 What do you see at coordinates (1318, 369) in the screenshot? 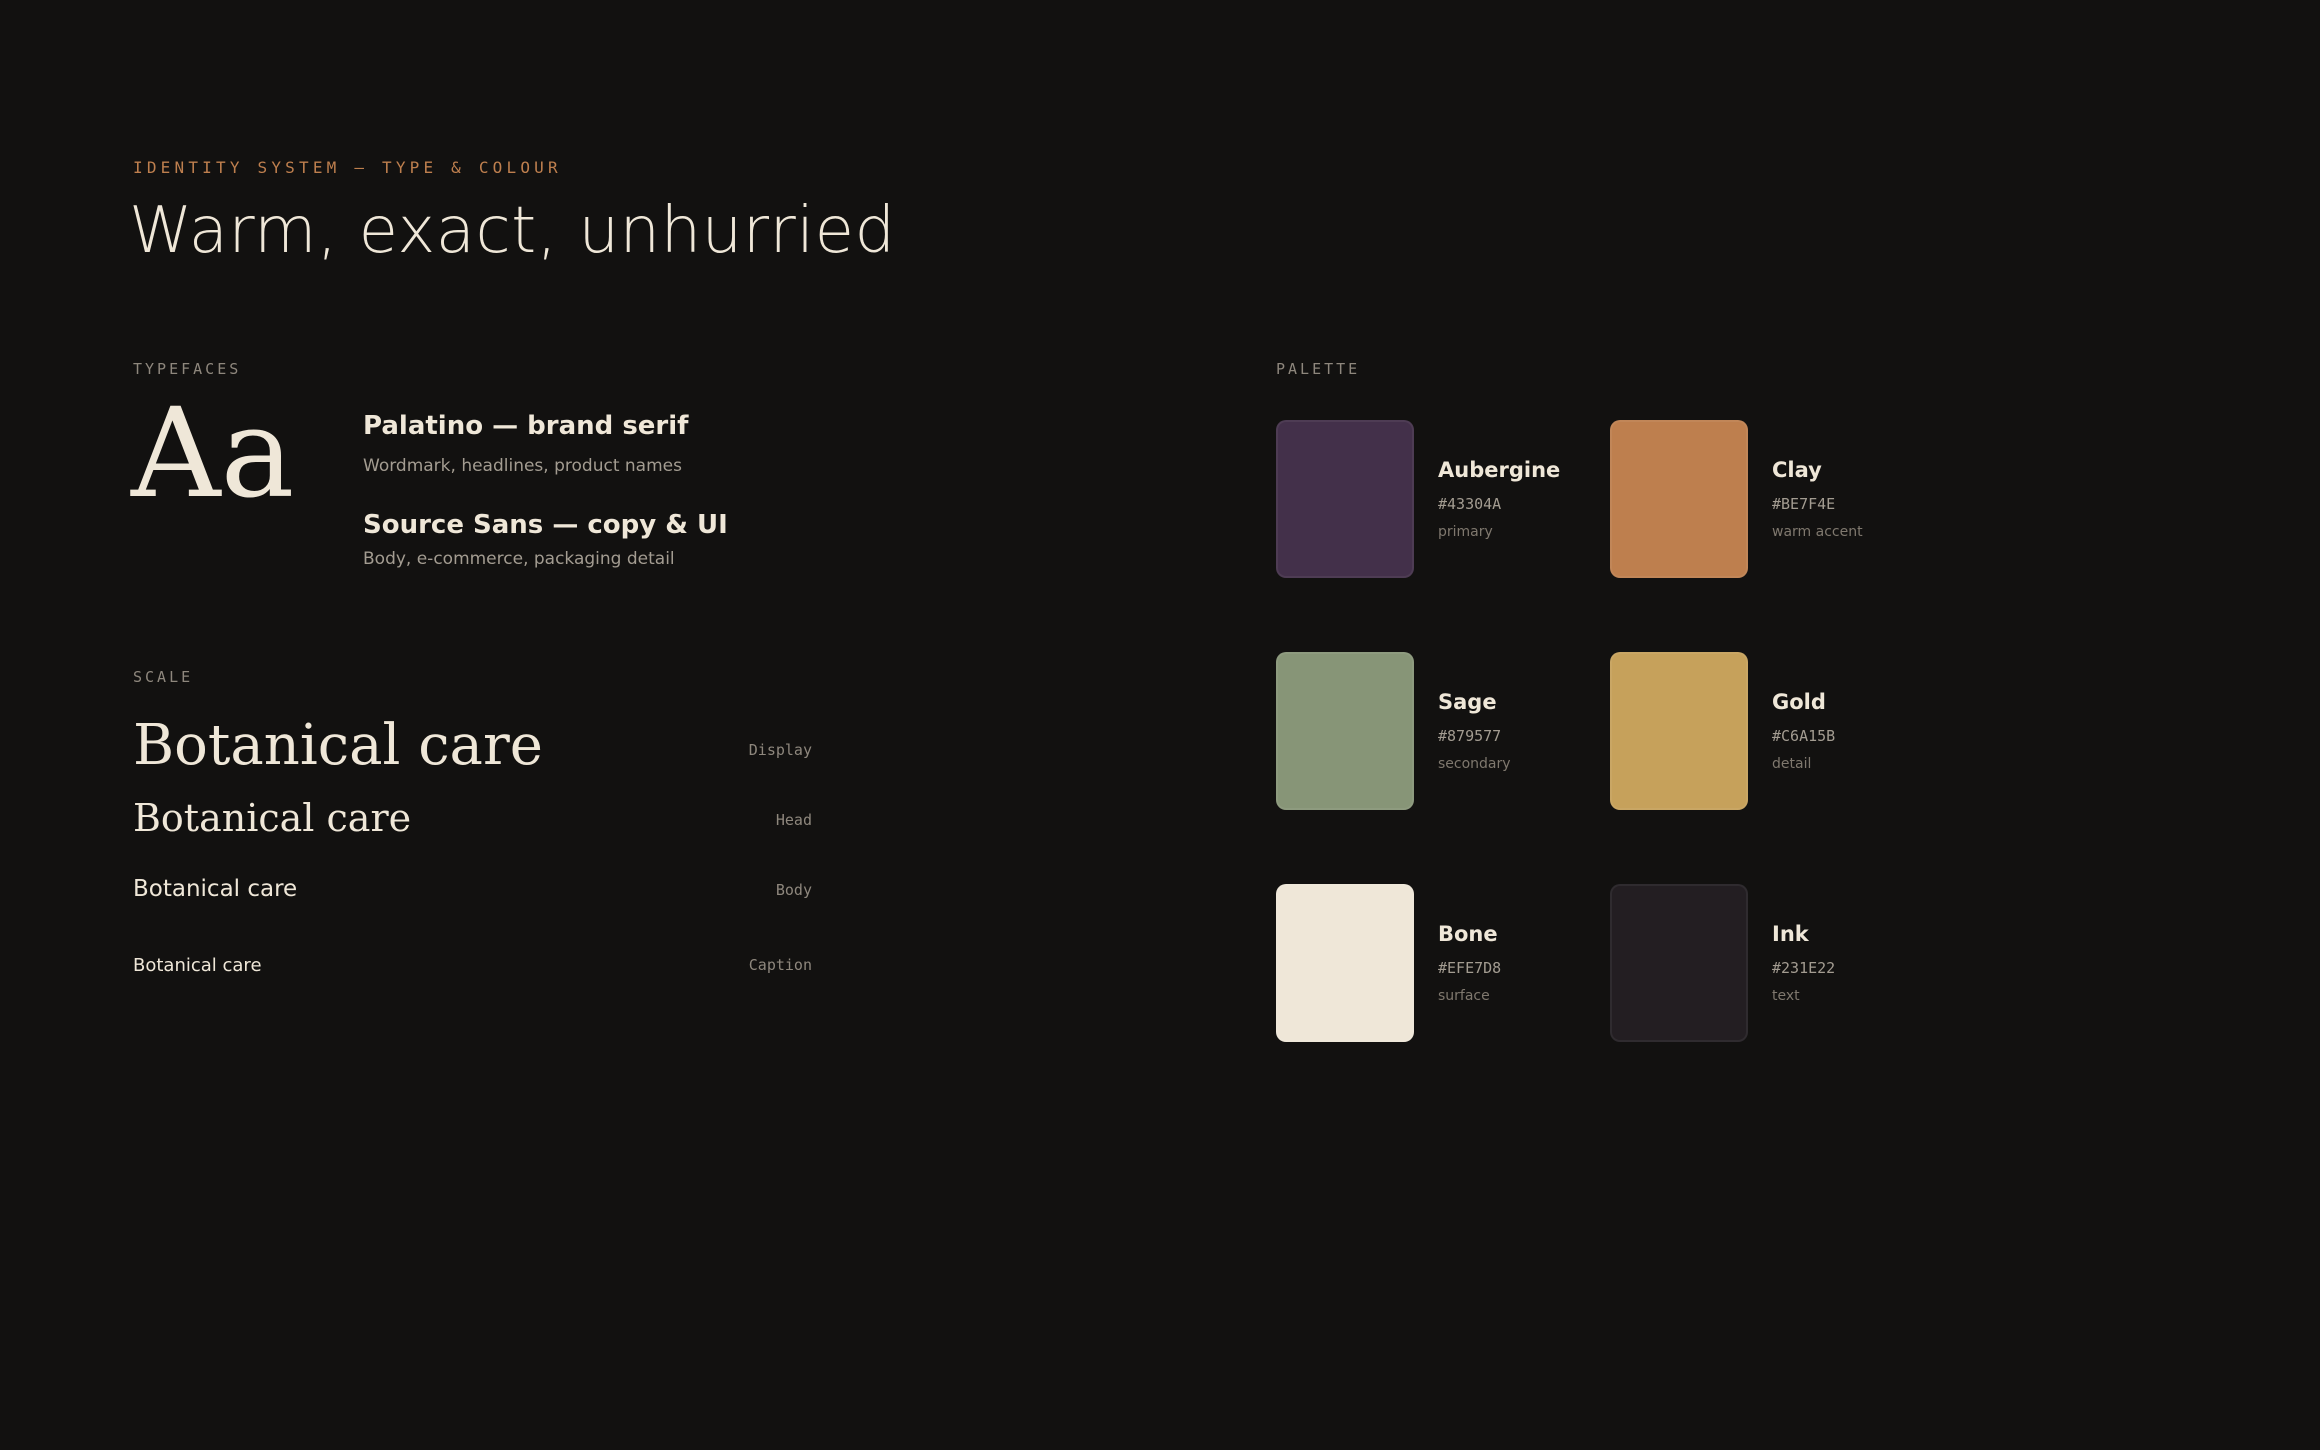
I see `palette-section-label: PALETTE` at bounding box center [1318, 369].